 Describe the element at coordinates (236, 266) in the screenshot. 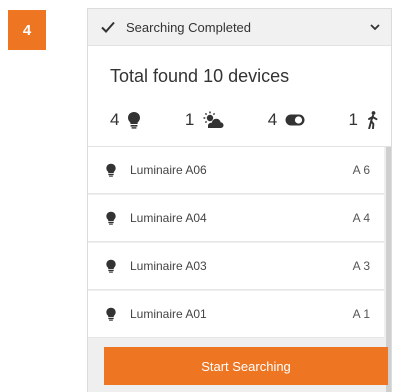

I see `device-list-item: Luminaire A03 A 3` at that location.